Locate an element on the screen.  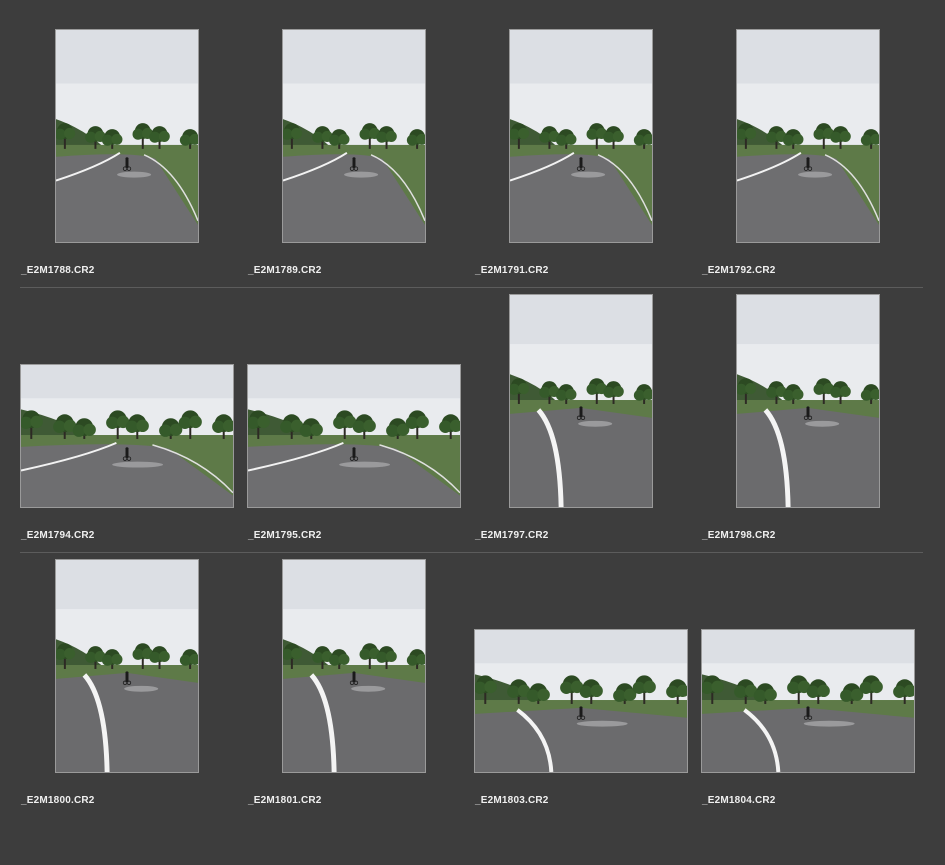
thumbnail-e2m1801 is located at coordinates (354, 666).